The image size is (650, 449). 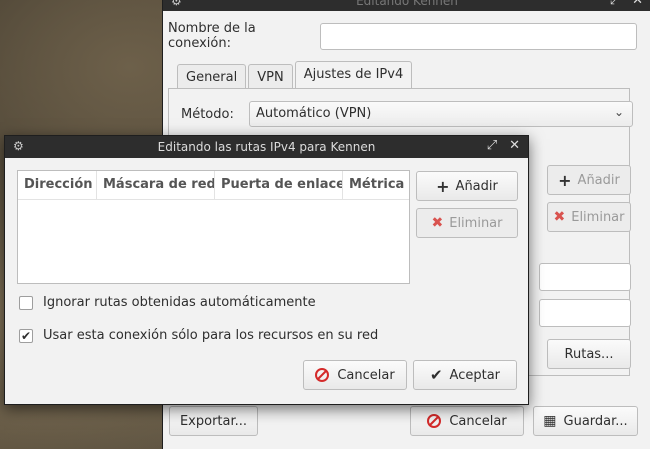 What do you see at coordinates (26, 335) in the screenshot?
I see `only-resources-checkbox: ✔` at bounding box center [26, 335].